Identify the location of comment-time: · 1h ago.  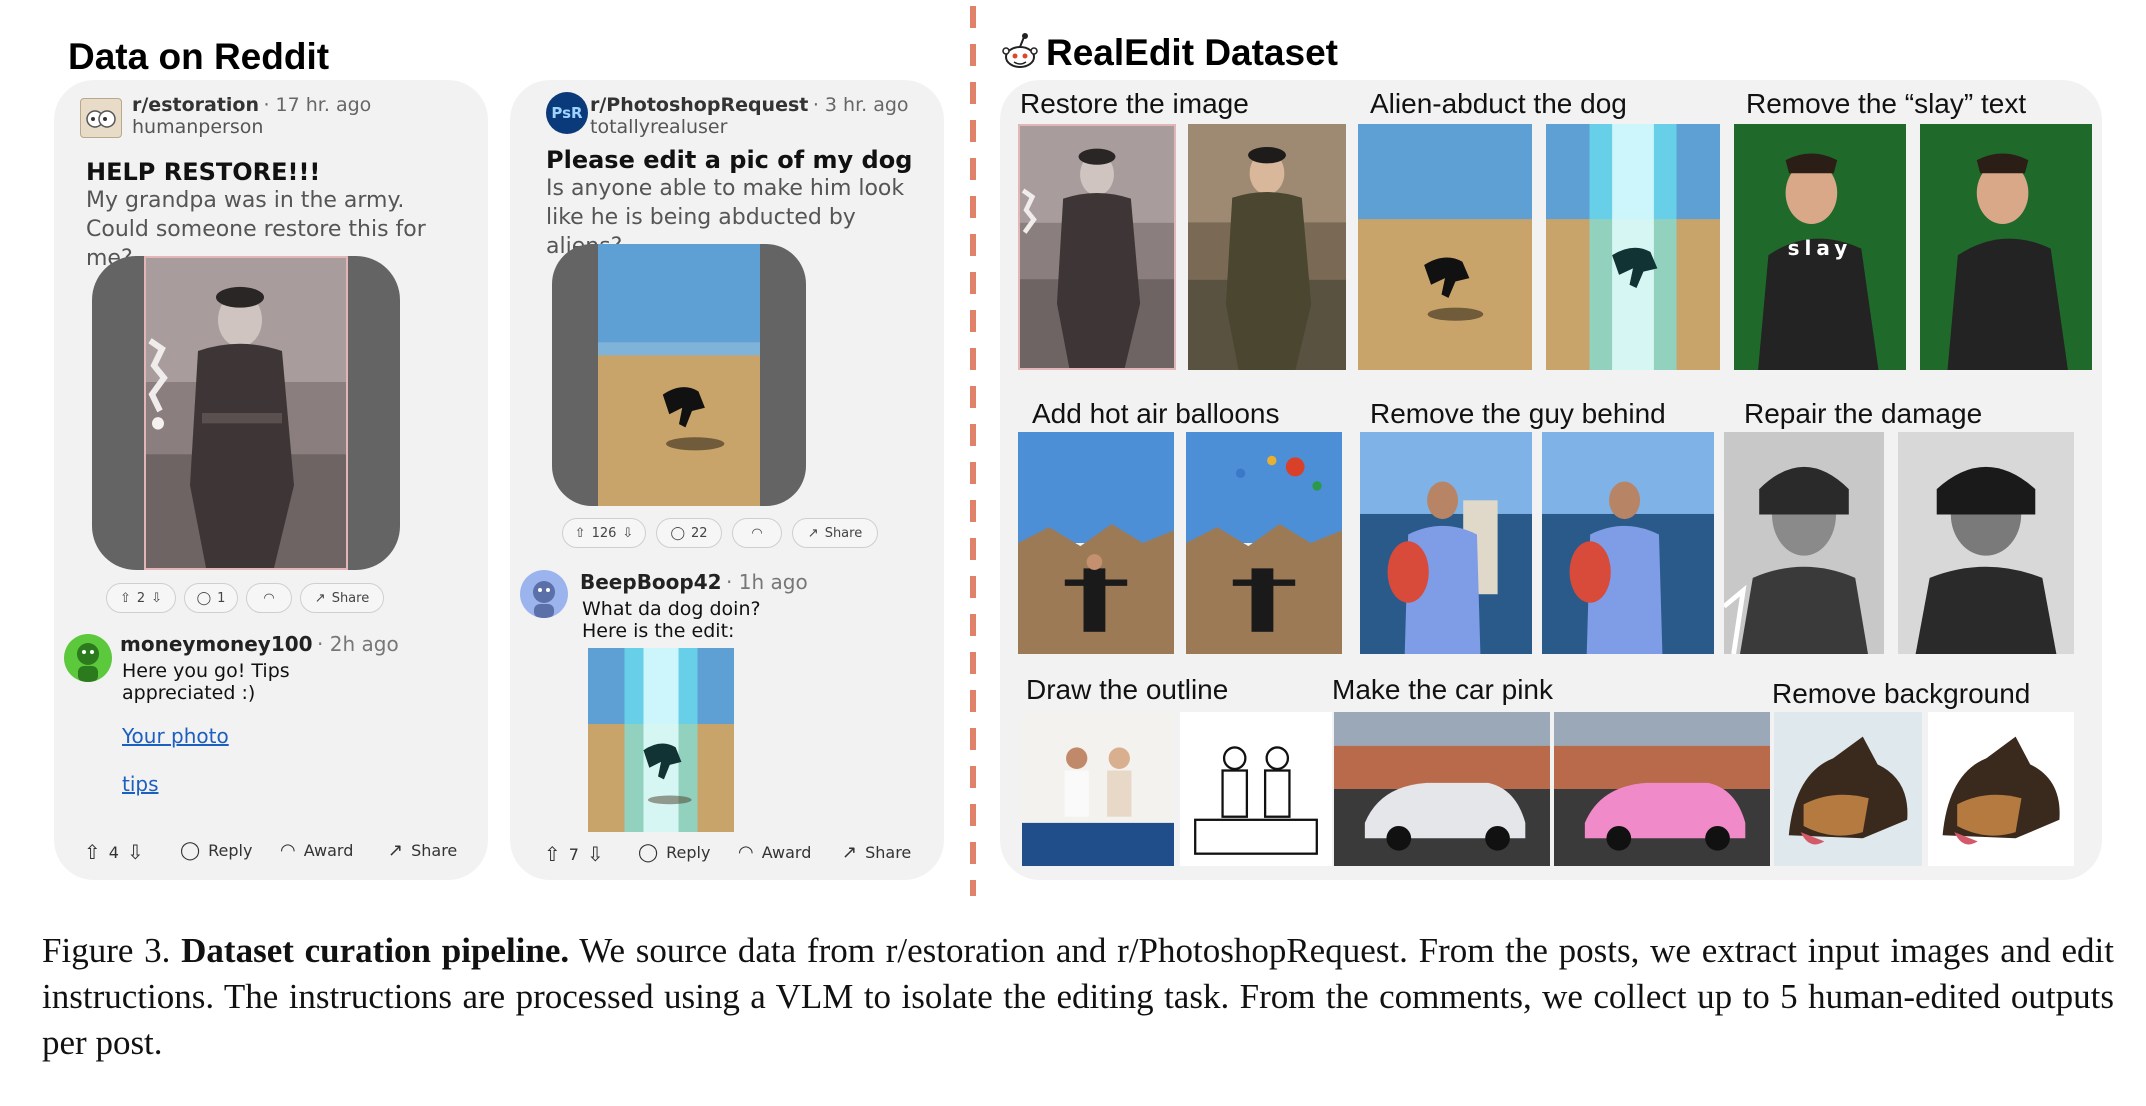
(767, 582).